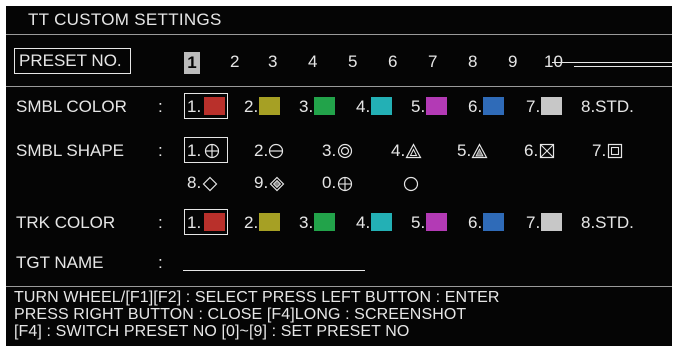 This screenshot has height=350, width=678. Describe the element at coordinates (607, 223) in the screenshot. I see `track-color-standard-option: 8.STD.` at that location.